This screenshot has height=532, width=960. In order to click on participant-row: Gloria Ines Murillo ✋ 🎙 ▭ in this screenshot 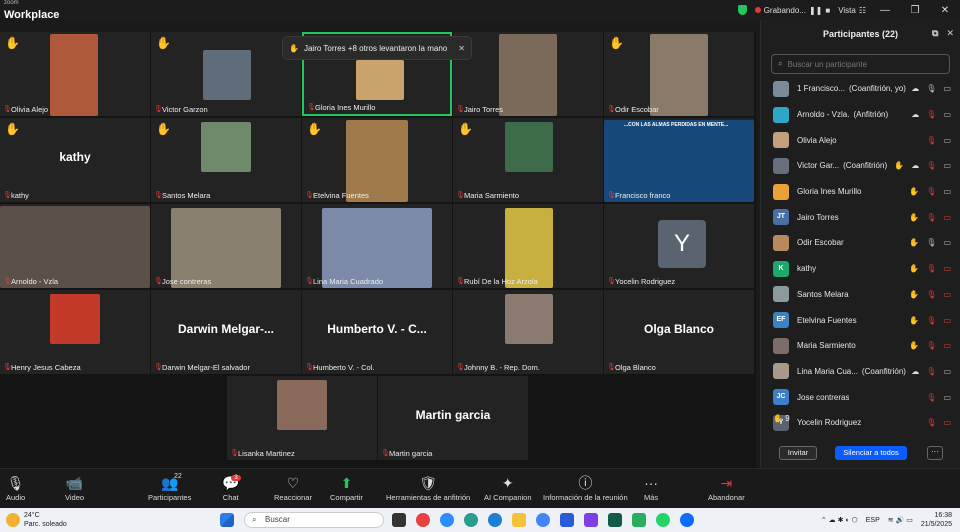, I will do `click(860, 192)`.